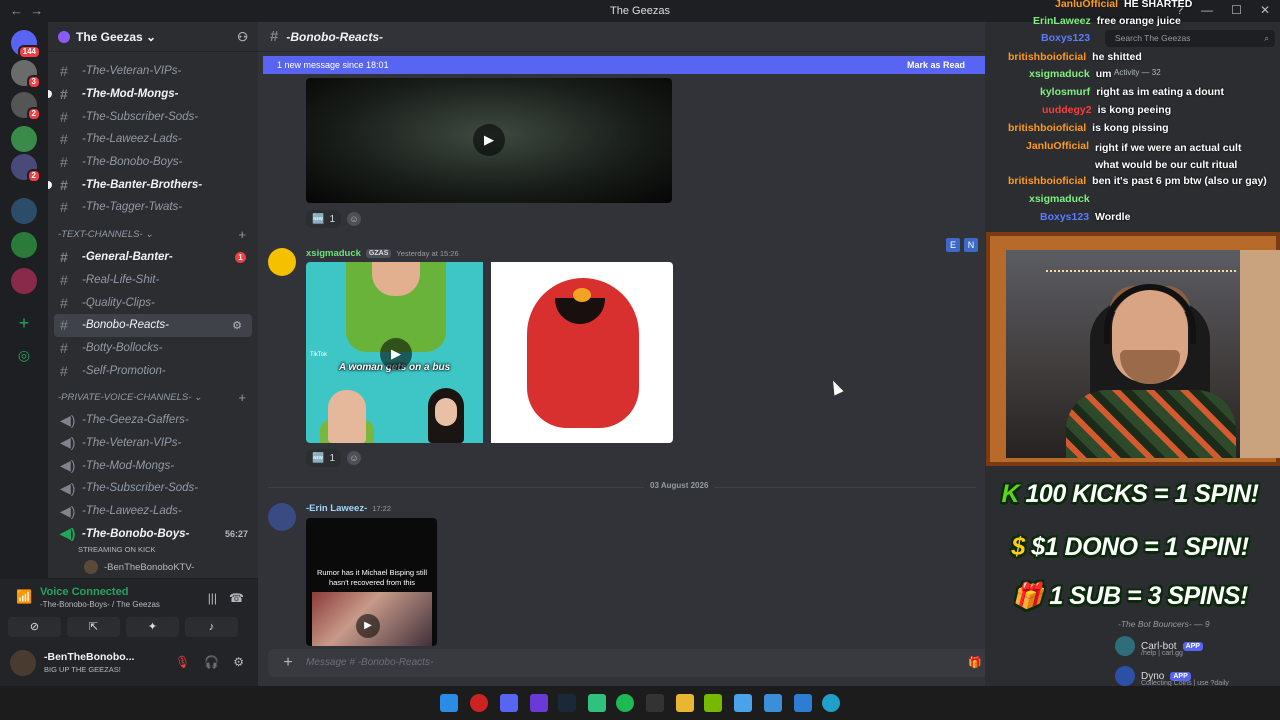 The width and height of the screenshot is (1280, 720). What do you see at coordinates (153, 370) in the screenshot?
I see `channel-item: # -Self-Promotion-` at bounding box center [153, 370].